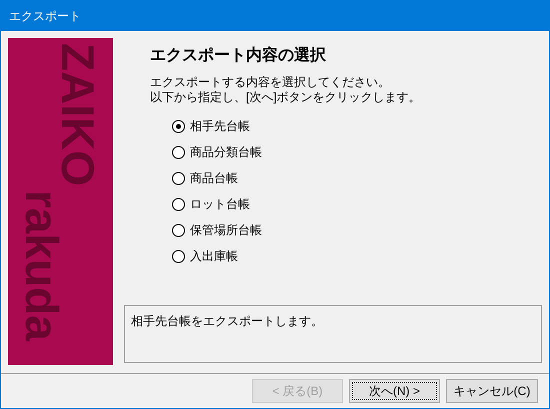 The height and width of the screenshot is (409, 550). What do you see at coordinates (45, 16) in the screenshot?
I see `window-title: エクスポート` at bounding box center [45, 16].